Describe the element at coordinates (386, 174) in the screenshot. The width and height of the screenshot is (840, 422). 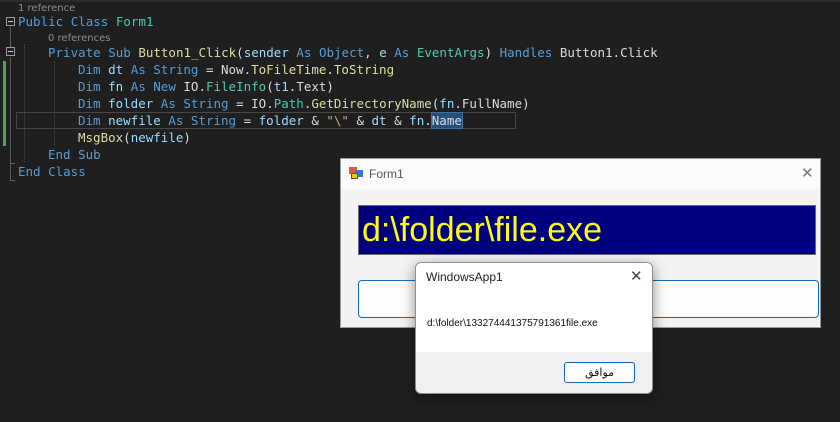
I see `form1-title: Form1` at that location.